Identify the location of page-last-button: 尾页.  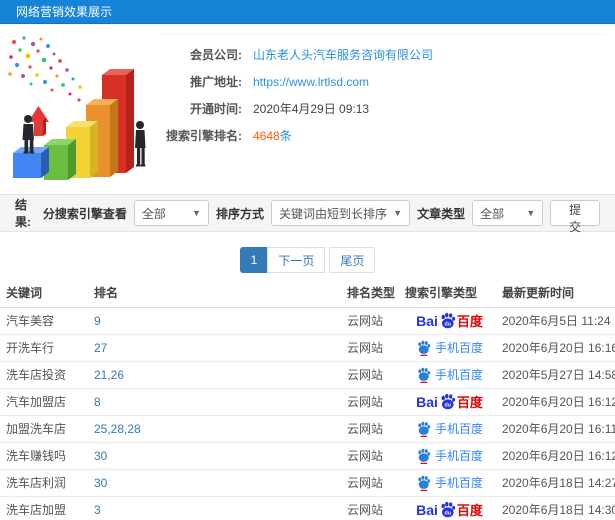
(352, 260).